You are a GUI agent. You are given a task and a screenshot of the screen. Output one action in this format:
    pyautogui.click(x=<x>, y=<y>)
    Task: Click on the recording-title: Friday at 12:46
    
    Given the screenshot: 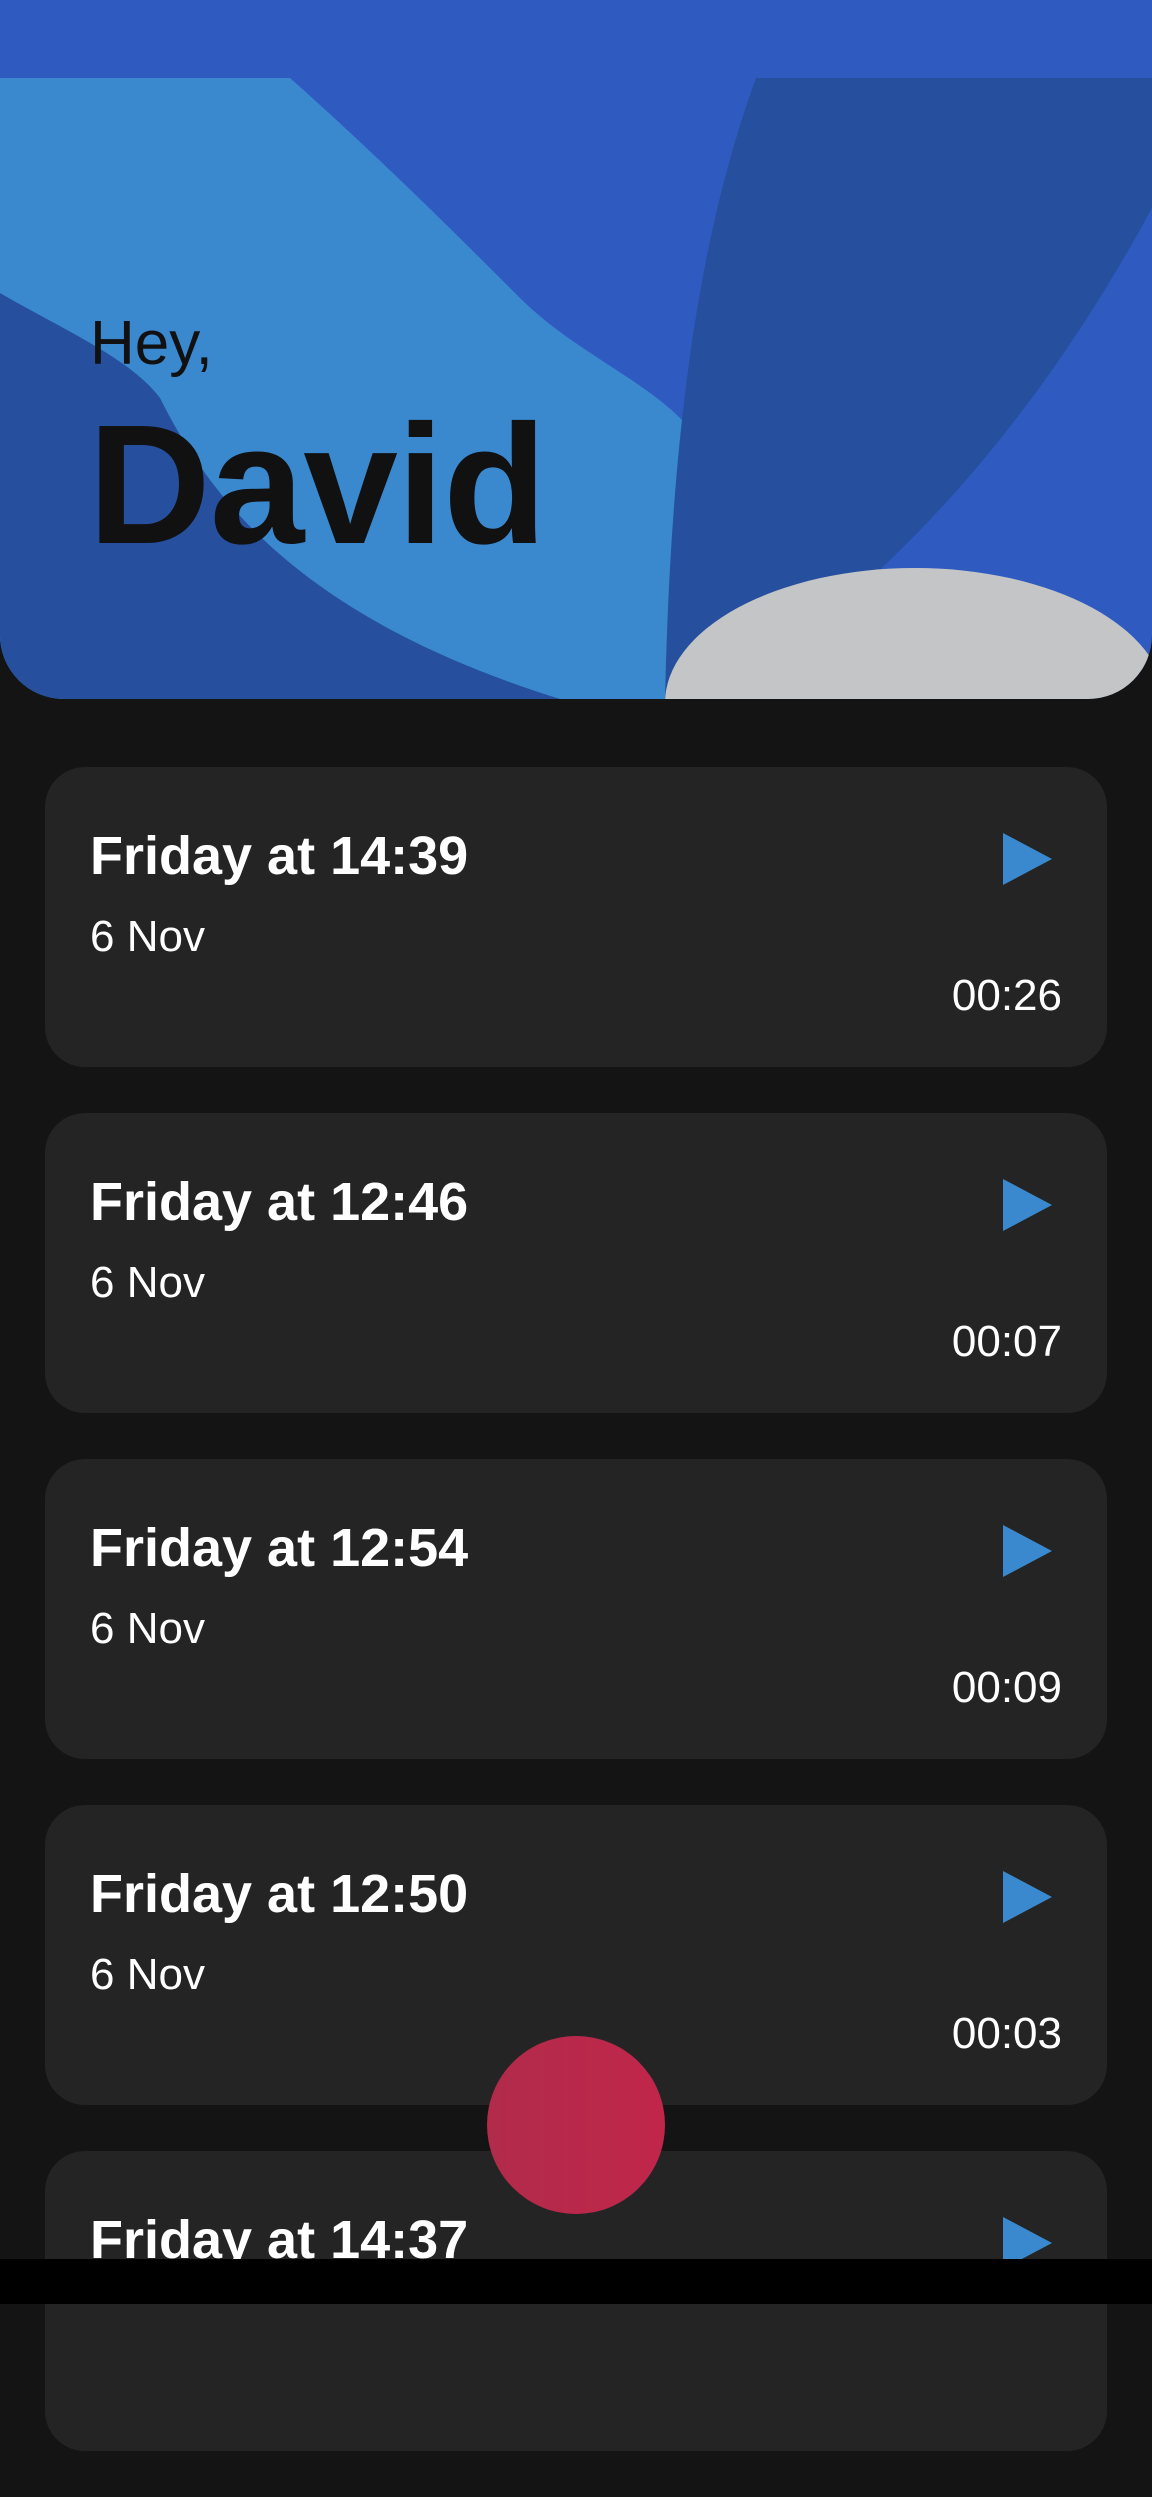 What is the action you would take?
    pyautogui.click(x=279, y=1202)
    